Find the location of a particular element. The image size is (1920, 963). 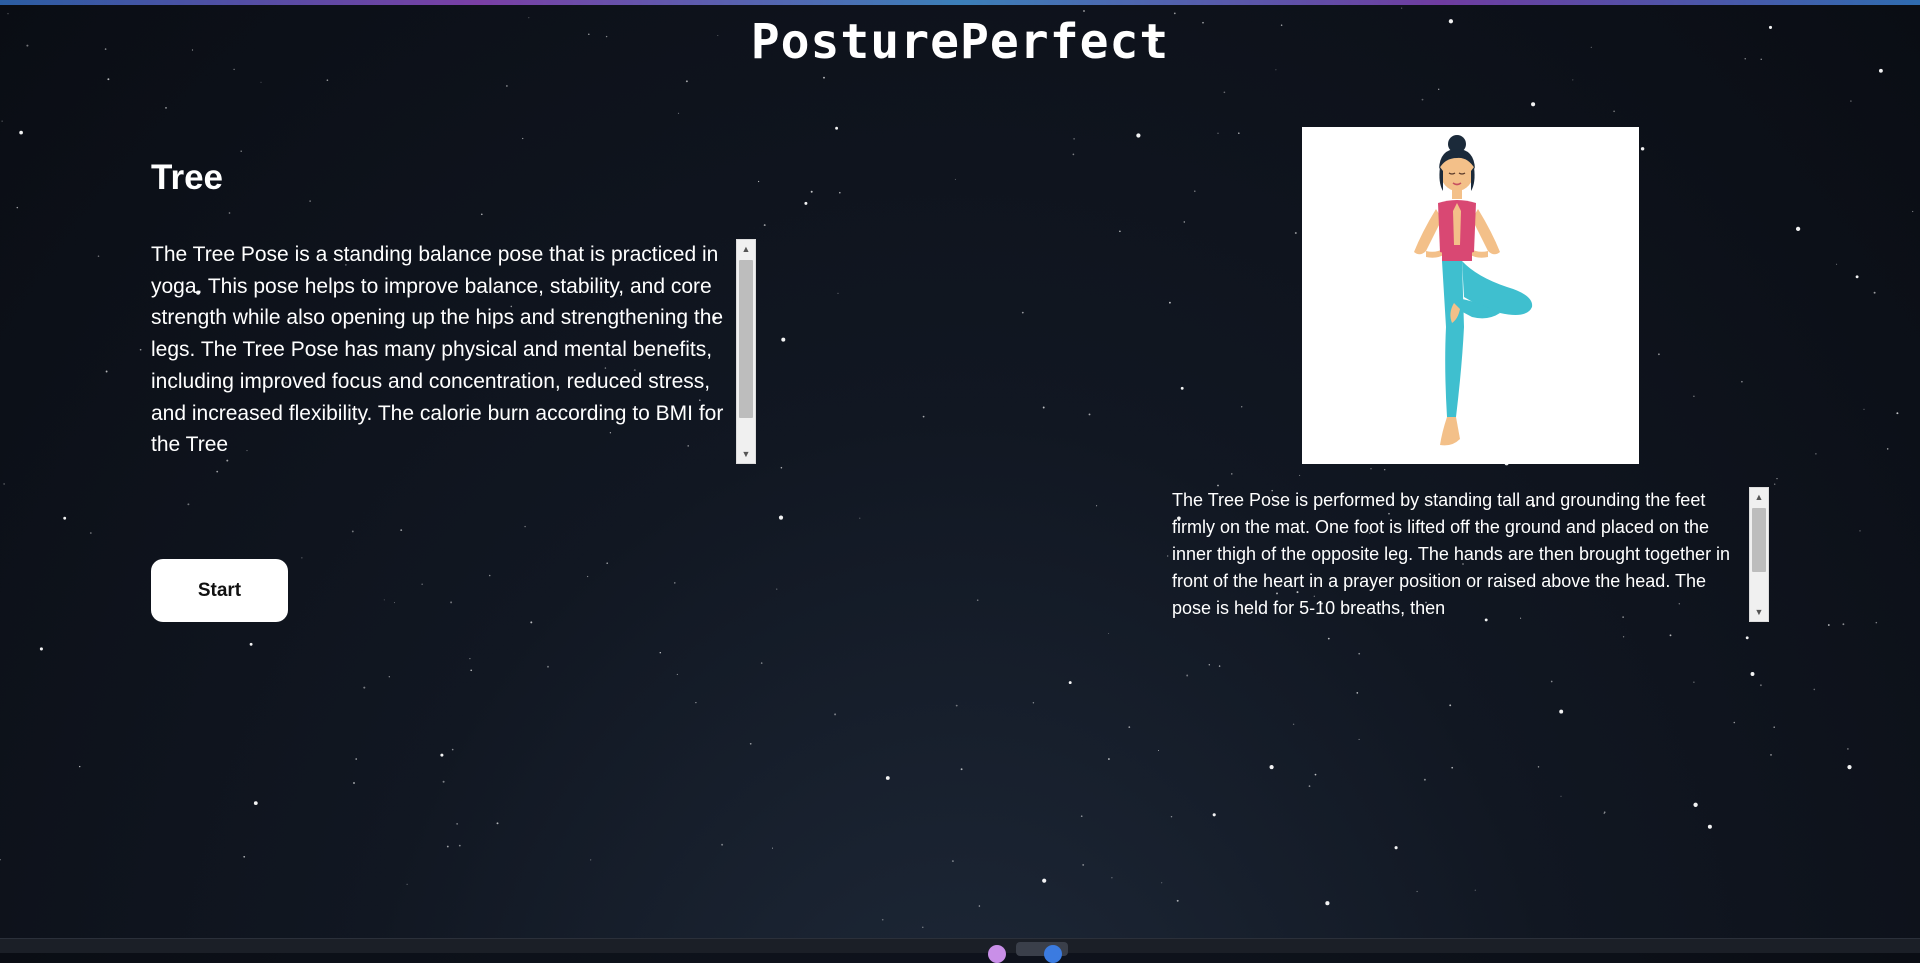

taskbar-app-icon is located at coordinates (997, 954).